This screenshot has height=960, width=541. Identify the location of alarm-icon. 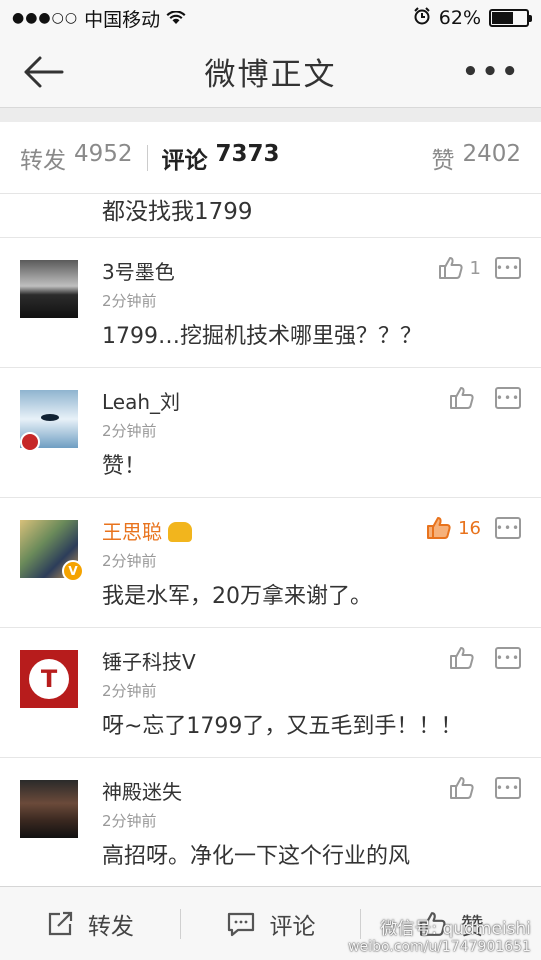
(422, 18).